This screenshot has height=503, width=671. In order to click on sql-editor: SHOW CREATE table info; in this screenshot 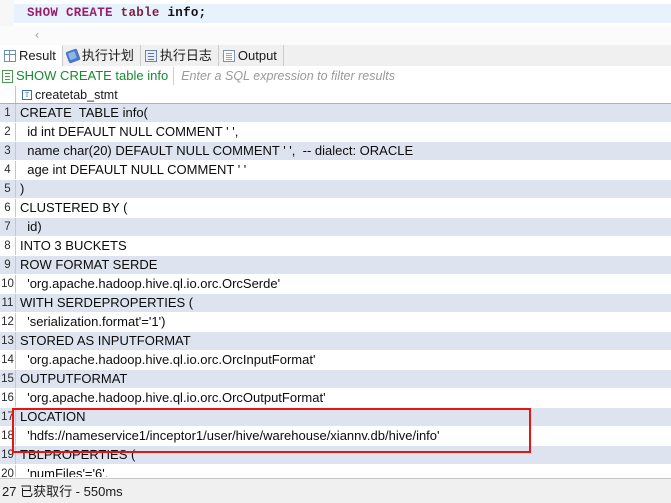, I will do `click(335, 13)`.